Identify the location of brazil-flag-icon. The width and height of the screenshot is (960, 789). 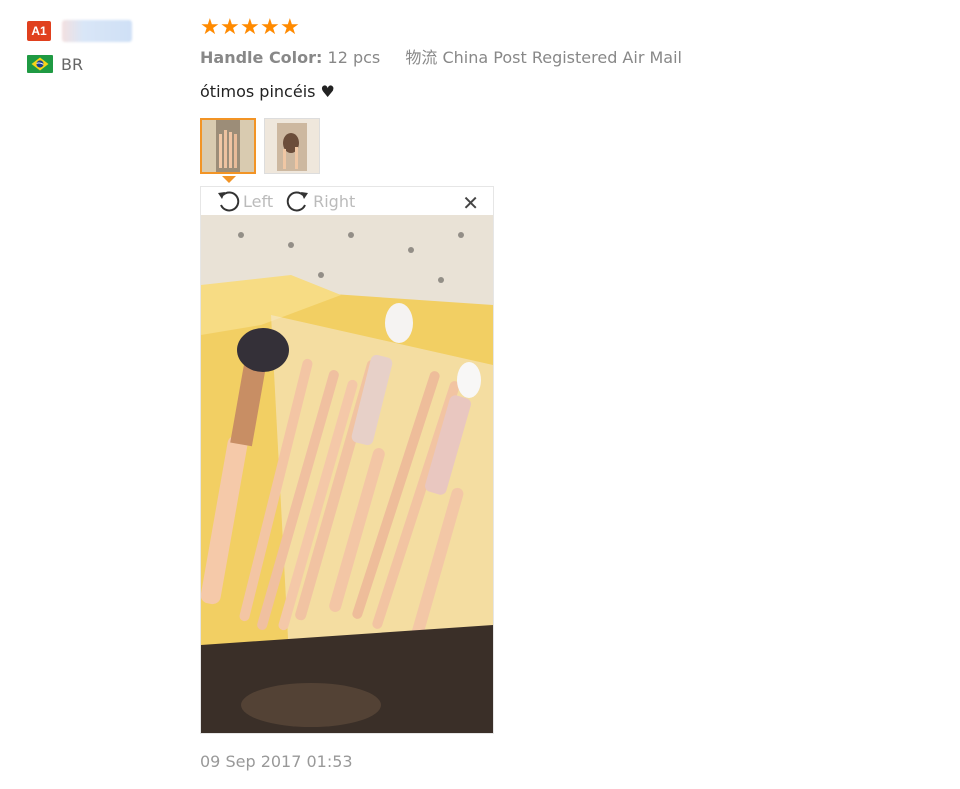
(40, 64).